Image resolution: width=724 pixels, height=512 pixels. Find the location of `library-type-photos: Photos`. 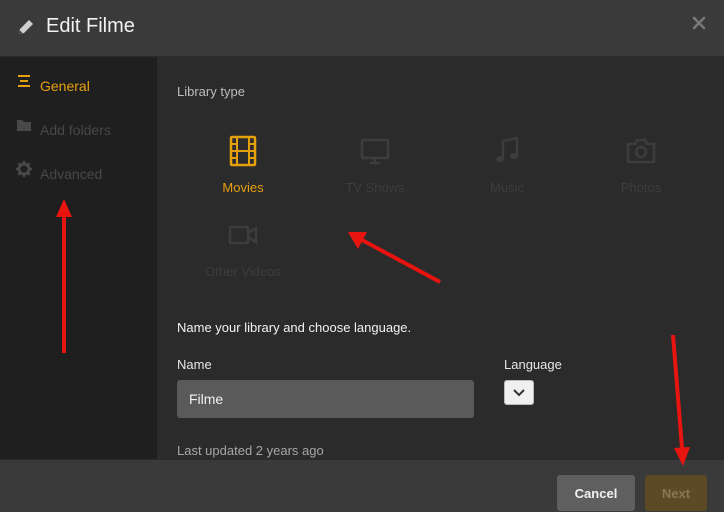

library-type-photos: Photos is located at coordinates (641, 175).